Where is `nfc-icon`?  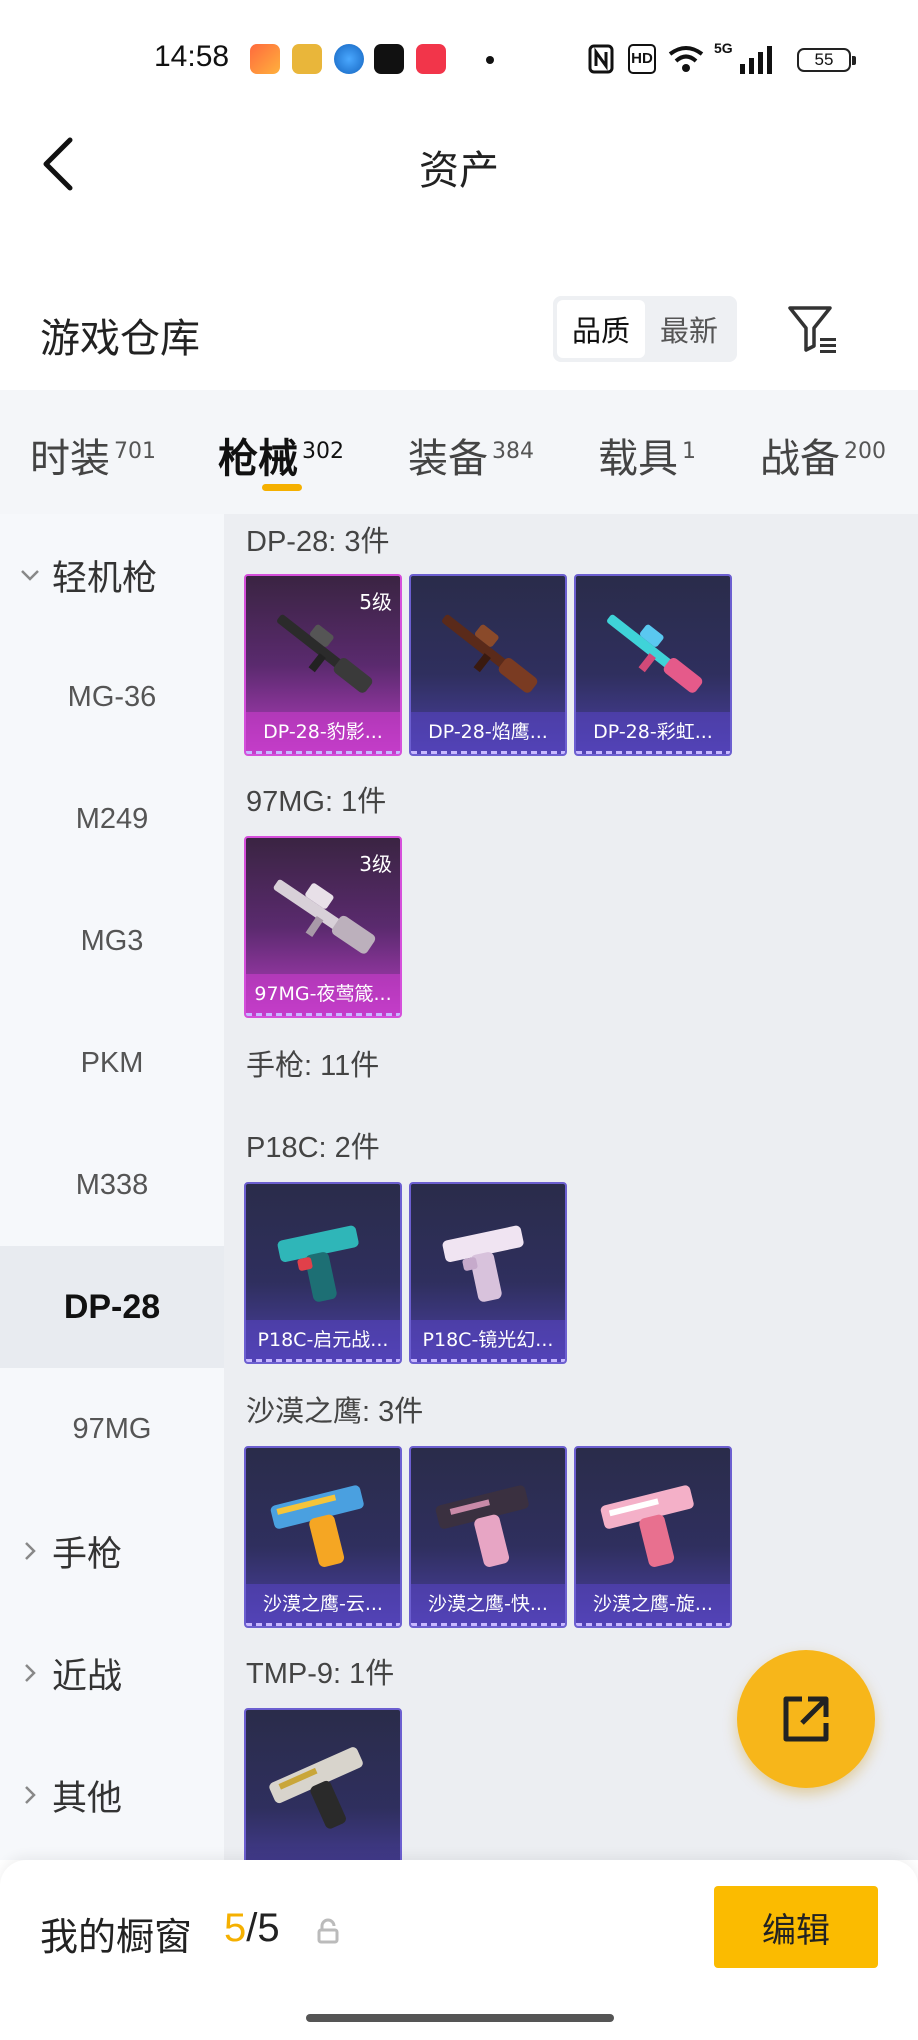 nfc-icon is located at coordinates (601, 59).